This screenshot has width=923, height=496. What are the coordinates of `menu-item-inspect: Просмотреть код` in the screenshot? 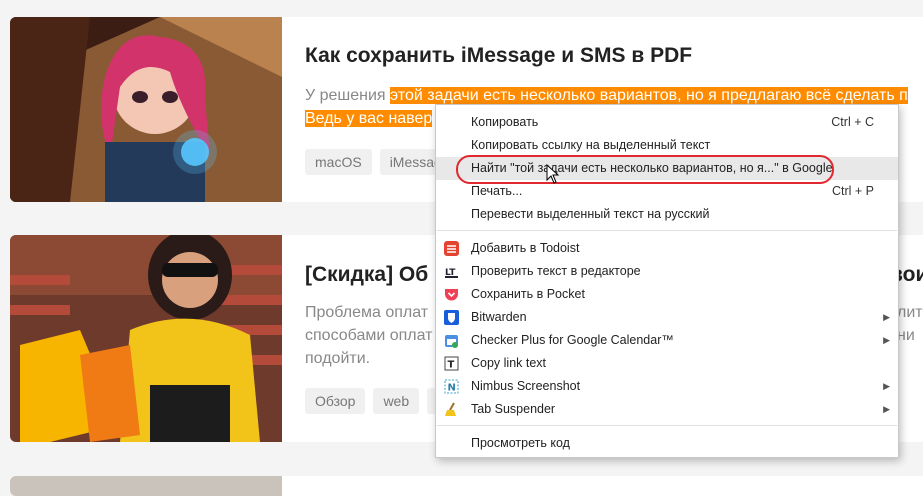 It's located at (667, 443).